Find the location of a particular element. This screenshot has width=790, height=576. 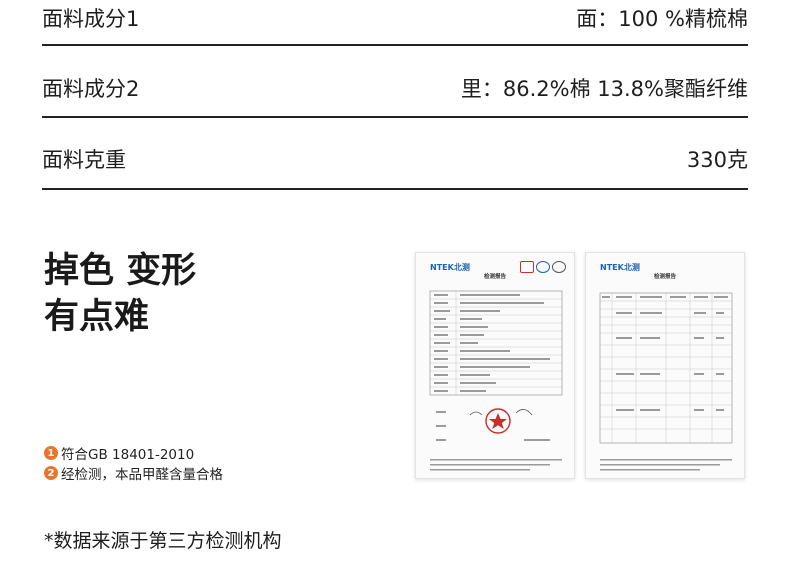

number-badge: 2 is located at coordinates (51, 473).